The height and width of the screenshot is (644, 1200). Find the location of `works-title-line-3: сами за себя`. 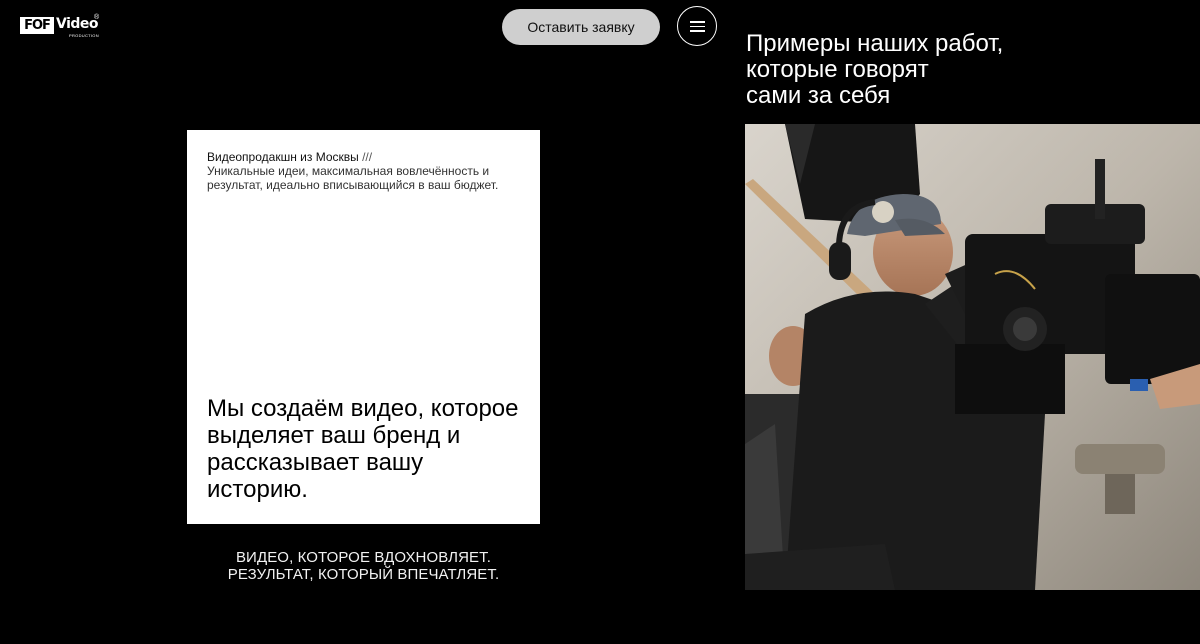

works-title-line-3: сами за себя is located at coordinates (818, 95).